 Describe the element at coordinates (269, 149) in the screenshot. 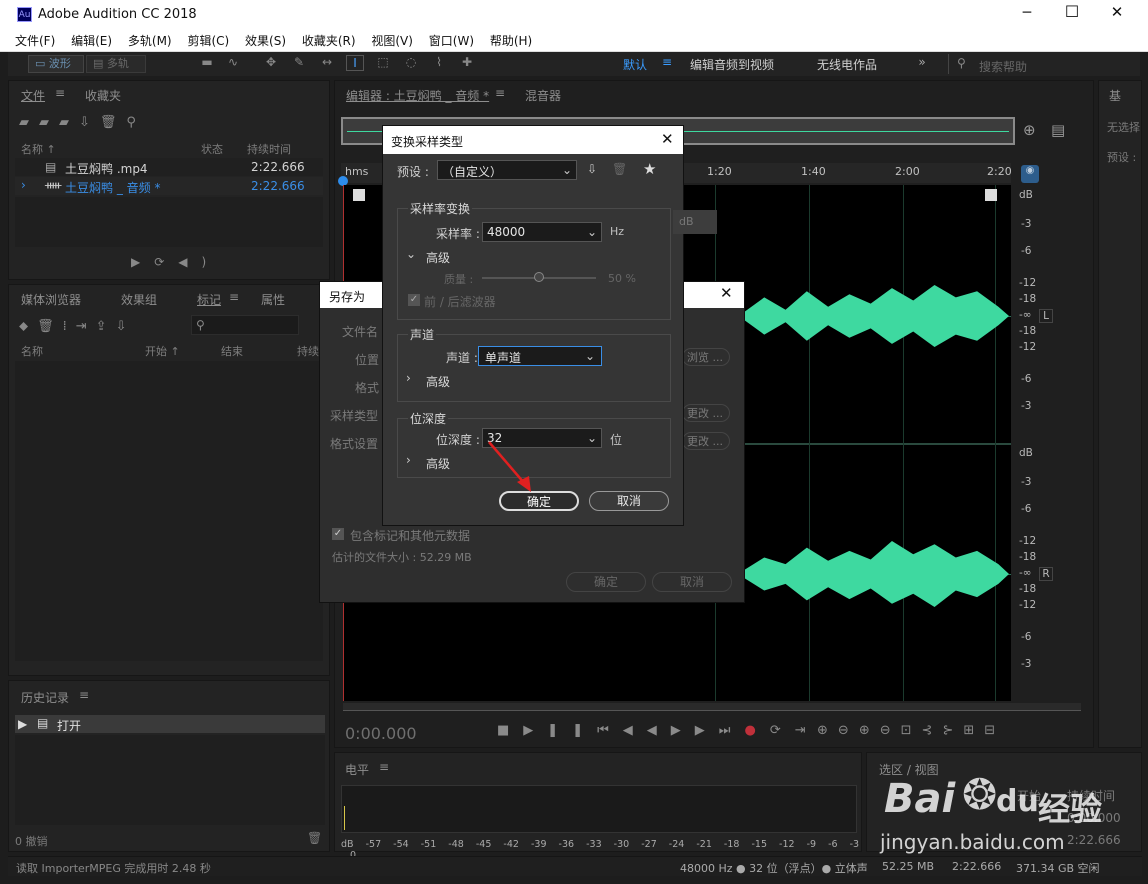

I see `col-duration: 持续时间` at that location.